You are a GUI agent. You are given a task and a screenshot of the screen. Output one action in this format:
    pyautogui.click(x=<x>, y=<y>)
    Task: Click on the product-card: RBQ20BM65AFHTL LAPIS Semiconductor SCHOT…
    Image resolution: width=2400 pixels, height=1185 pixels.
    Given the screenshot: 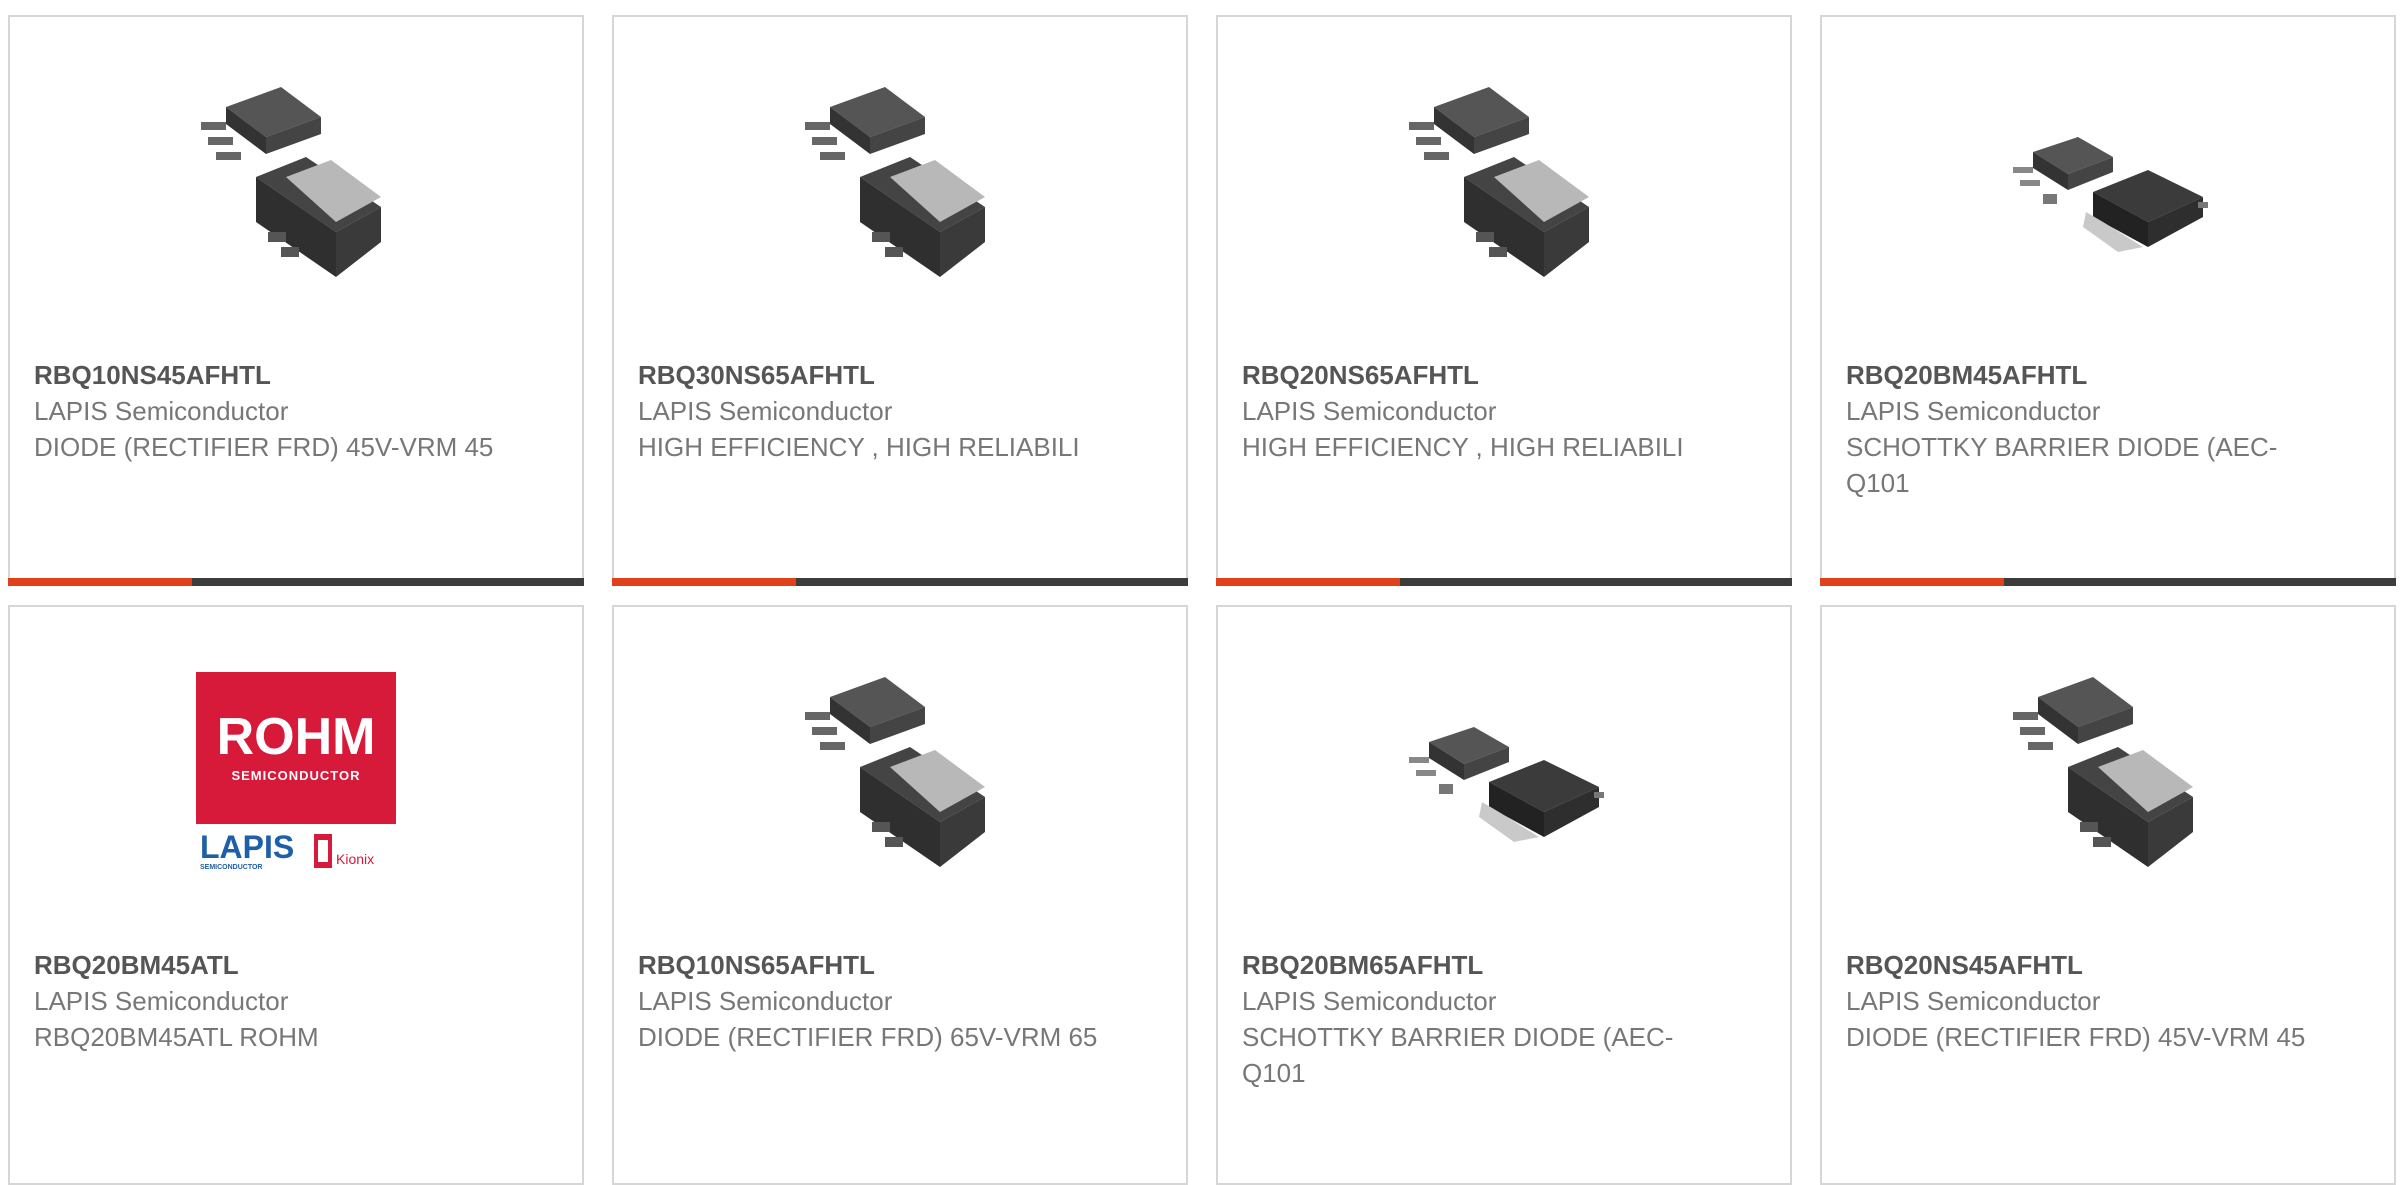 What is the action you would take?
    pyautogui.click(x=1504, y=895)
    